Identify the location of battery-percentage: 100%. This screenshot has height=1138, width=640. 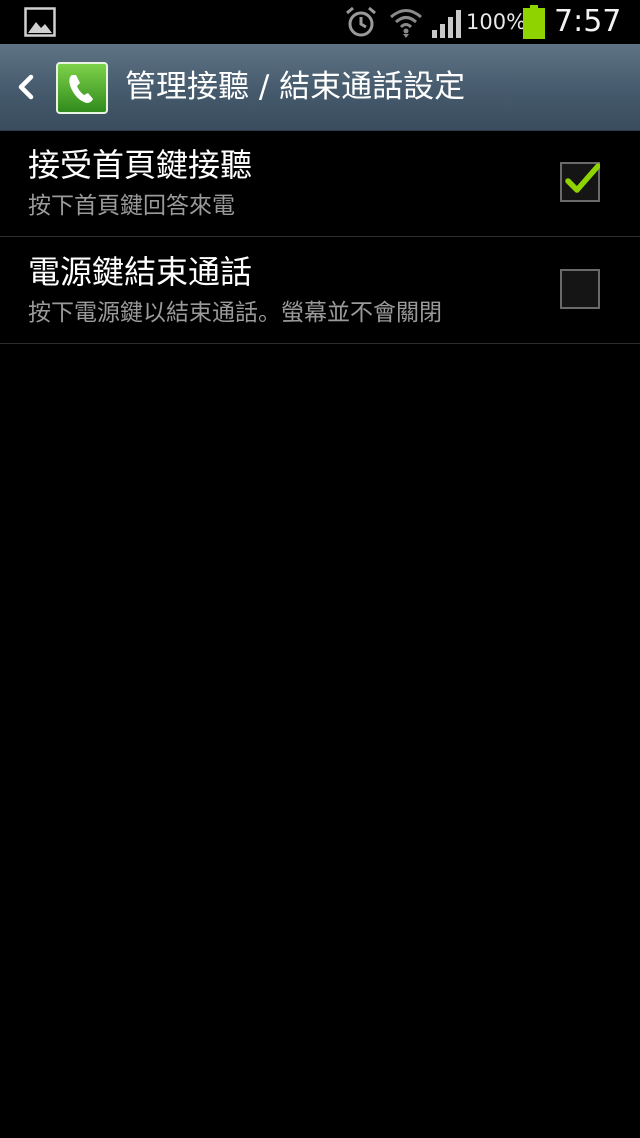
(496, 22).